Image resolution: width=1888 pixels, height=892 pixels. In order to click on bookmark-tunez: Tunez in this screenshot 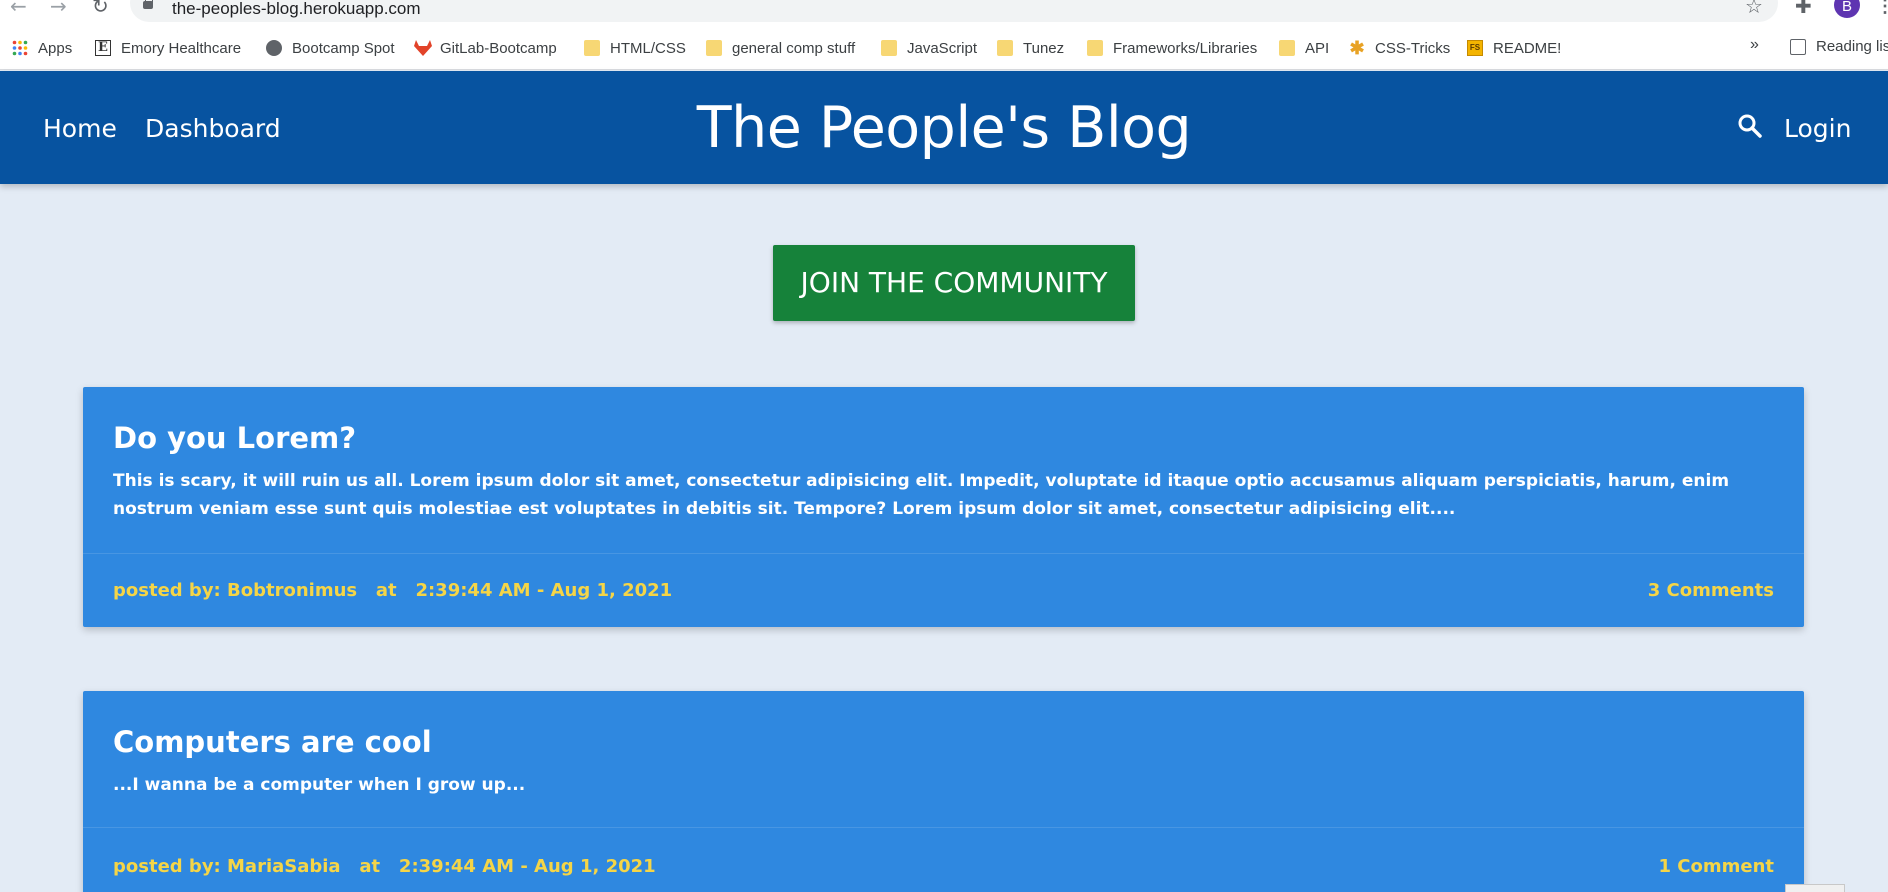, I will do `click(1030, 48)`.